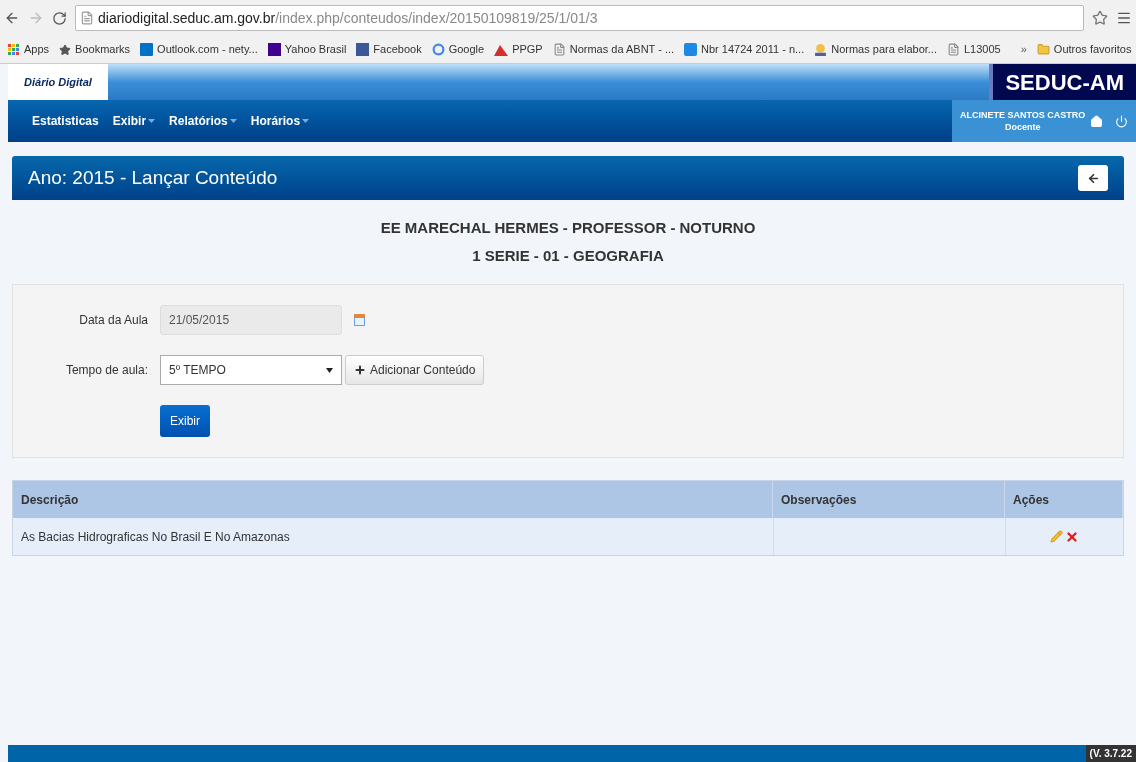 This screenshot has width=1136, height=762. What do you see at coordinates (251, 370) in the screenshot?
I see `time-select: 5º TEMPO` at bounding box center [251, 370].